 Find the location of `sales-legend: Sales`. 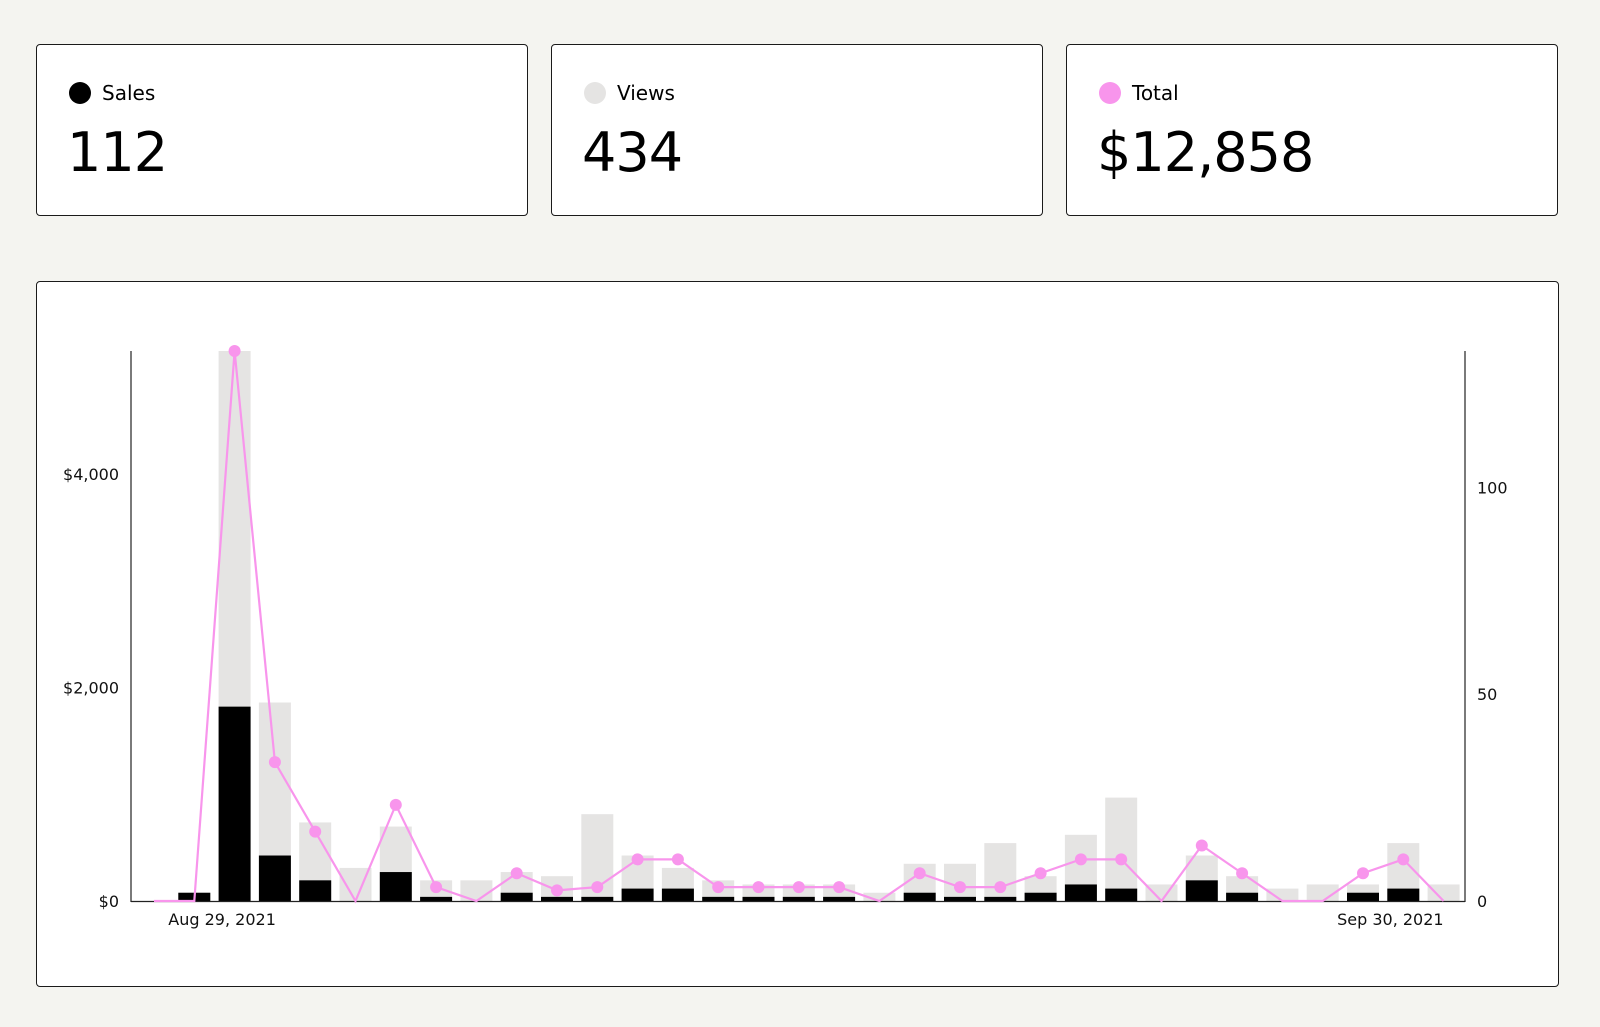

sales-legend: Sales is located at coordinates (112, 93).